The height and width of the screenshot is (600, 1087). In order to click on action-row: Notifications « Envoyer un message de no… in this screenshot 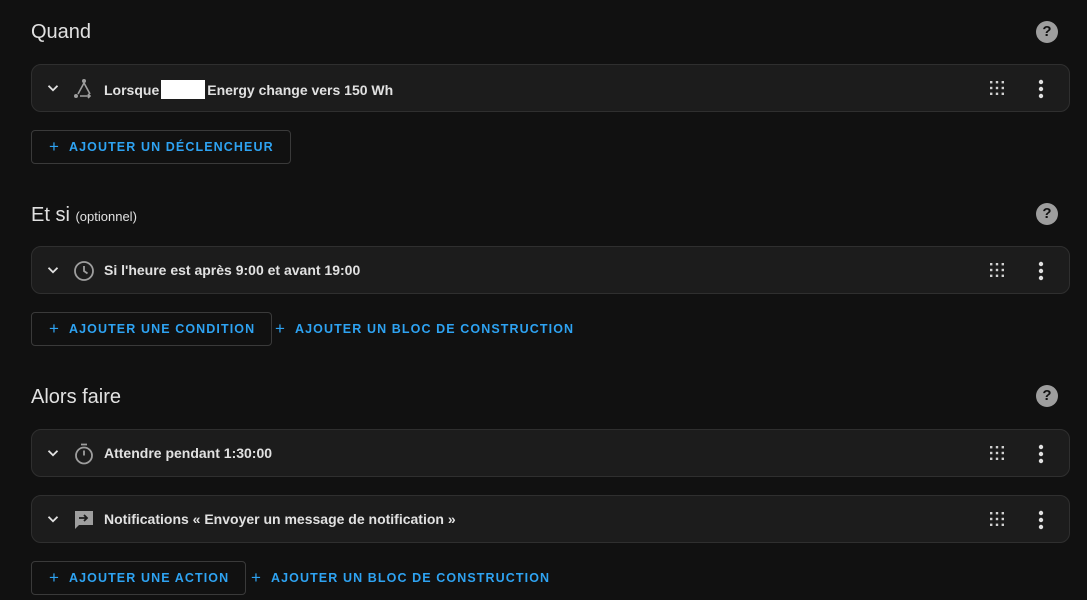, I will do `click(550, 519)`.